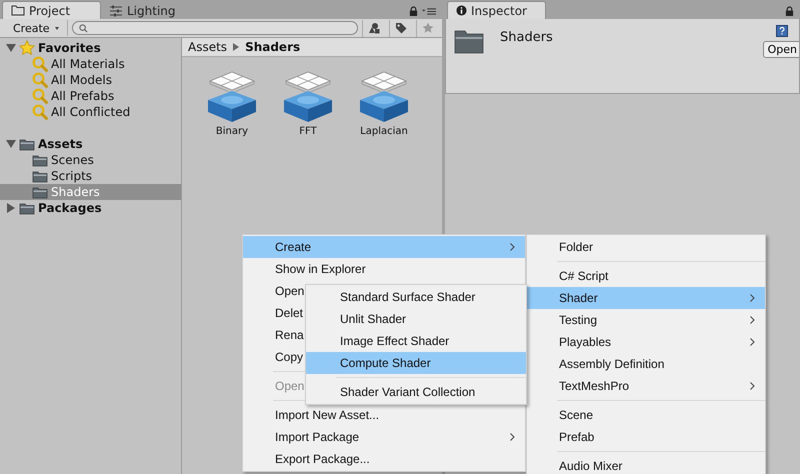  Describe the element at coordinates (90, 176) in the screenshot. I see `tree-item: Scripts` at that location.